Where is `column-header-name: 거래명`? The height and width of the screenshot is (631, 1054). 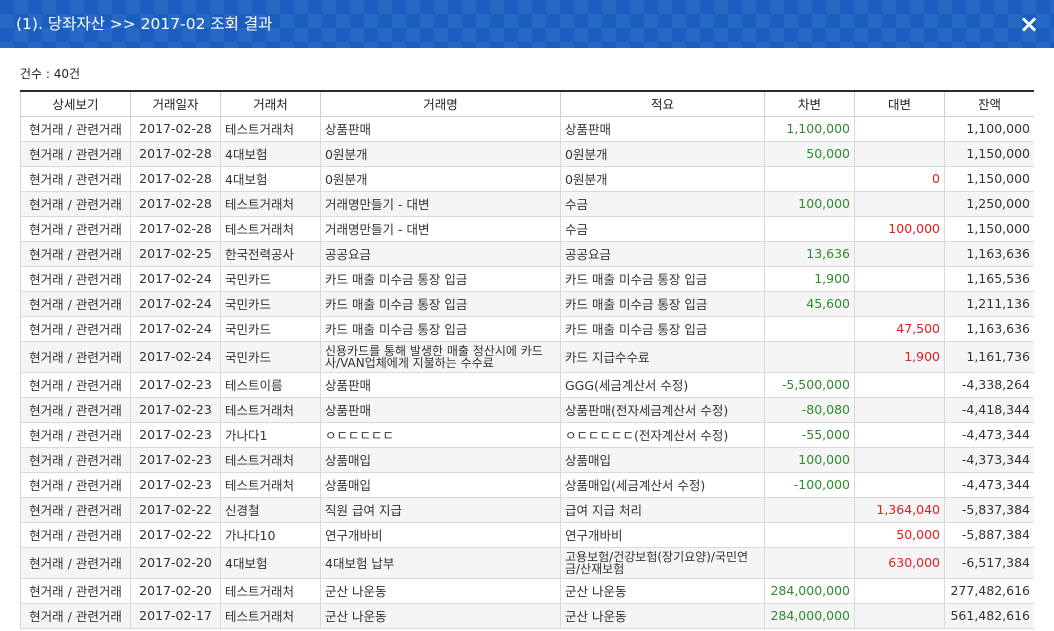
column-header-name: 거래명 is located at coordinates (440, 104).